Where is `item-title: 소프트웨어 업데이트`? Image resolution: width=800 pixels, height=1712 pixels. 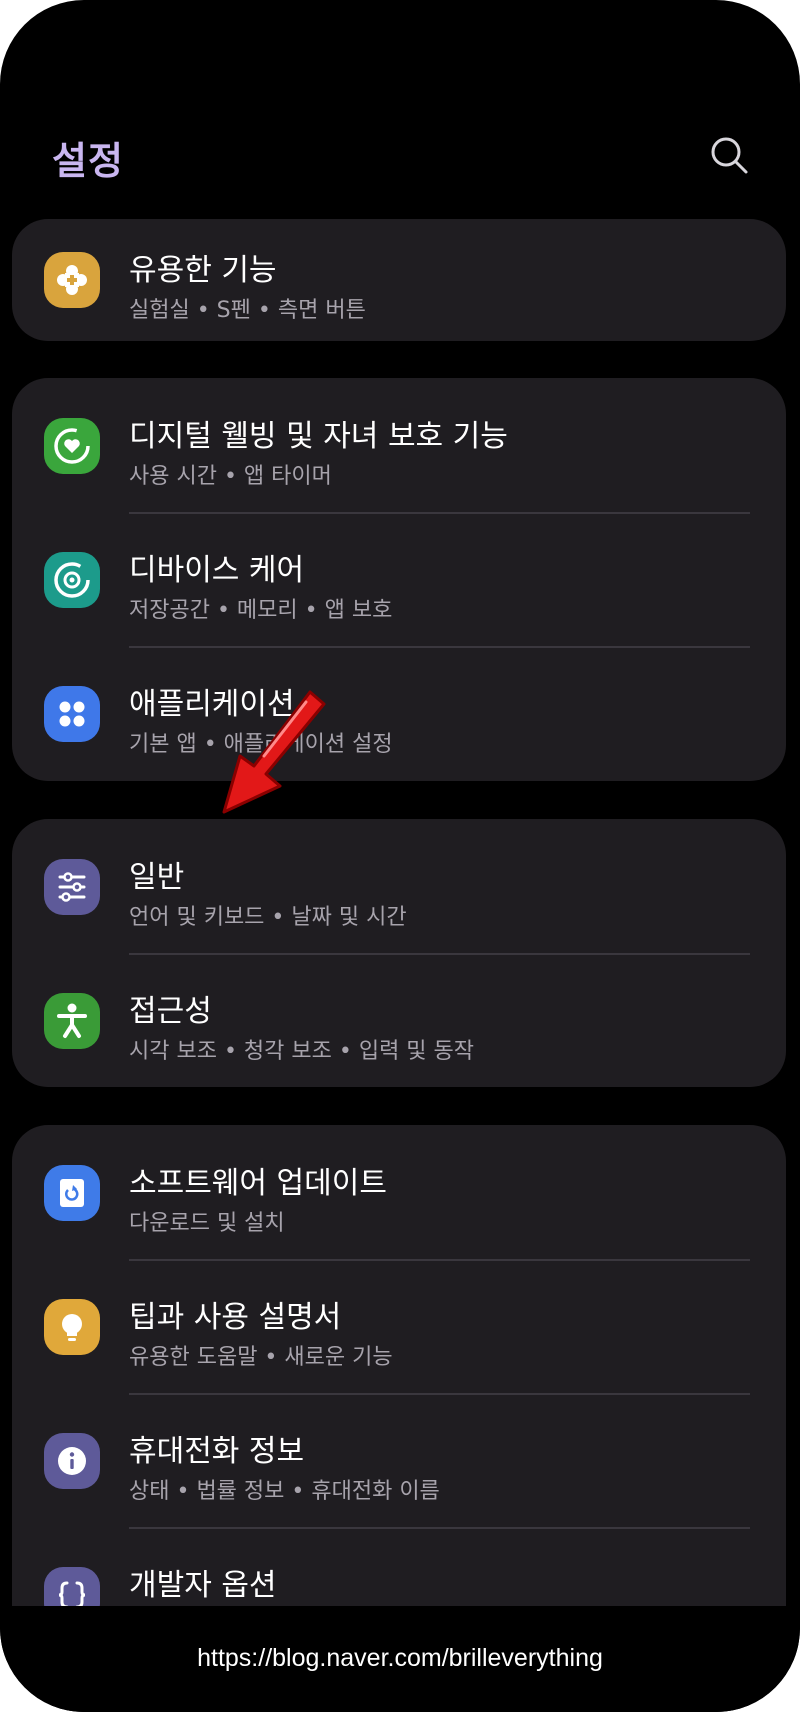 item-title: 소프트웨어 업데이트 is located at coordinates (258, 1183).